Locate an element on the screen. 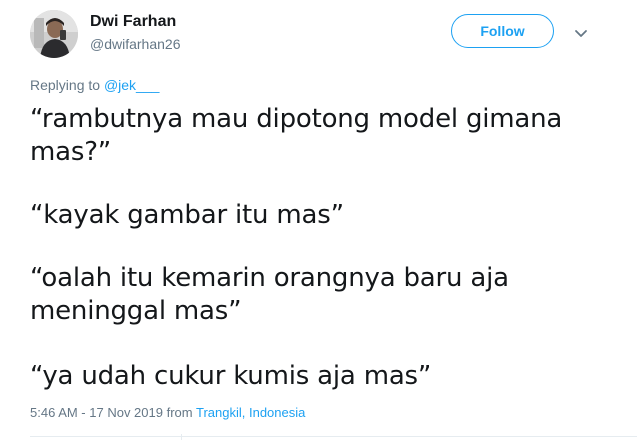 The height and width of the screenshot is (440, 637). user-avatar-photo is located at coordinates (54, 34).